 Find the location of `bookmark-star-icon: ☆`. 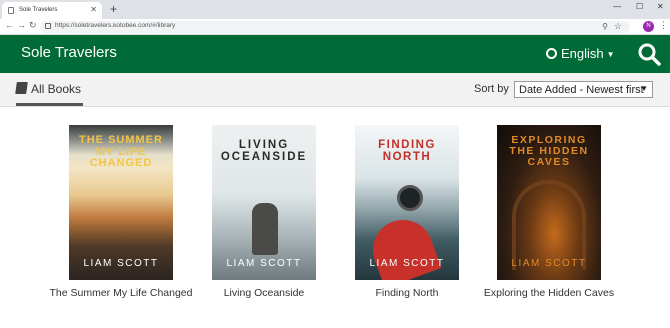

bookmark-star-icon: ☆ is located at coordinates (618, 26).